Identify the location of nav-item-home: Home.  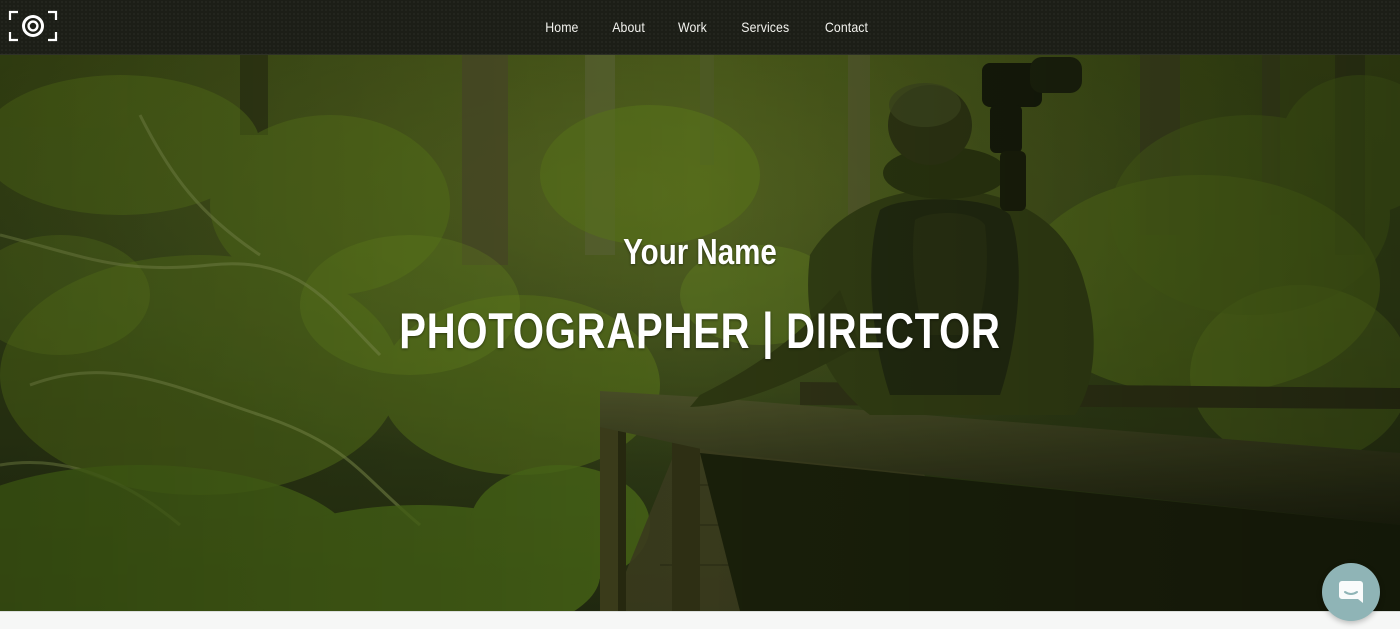
(562, 28).